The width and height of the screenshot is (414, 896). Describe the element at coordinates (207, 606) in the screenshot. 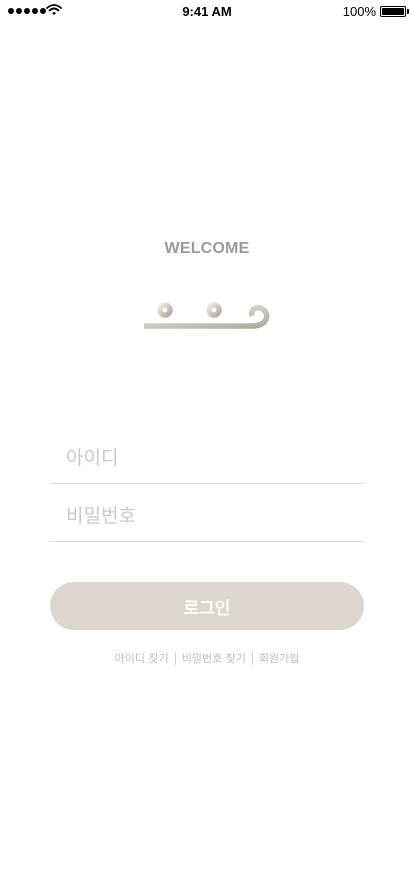

I see `login-button: 로그인` at that location.